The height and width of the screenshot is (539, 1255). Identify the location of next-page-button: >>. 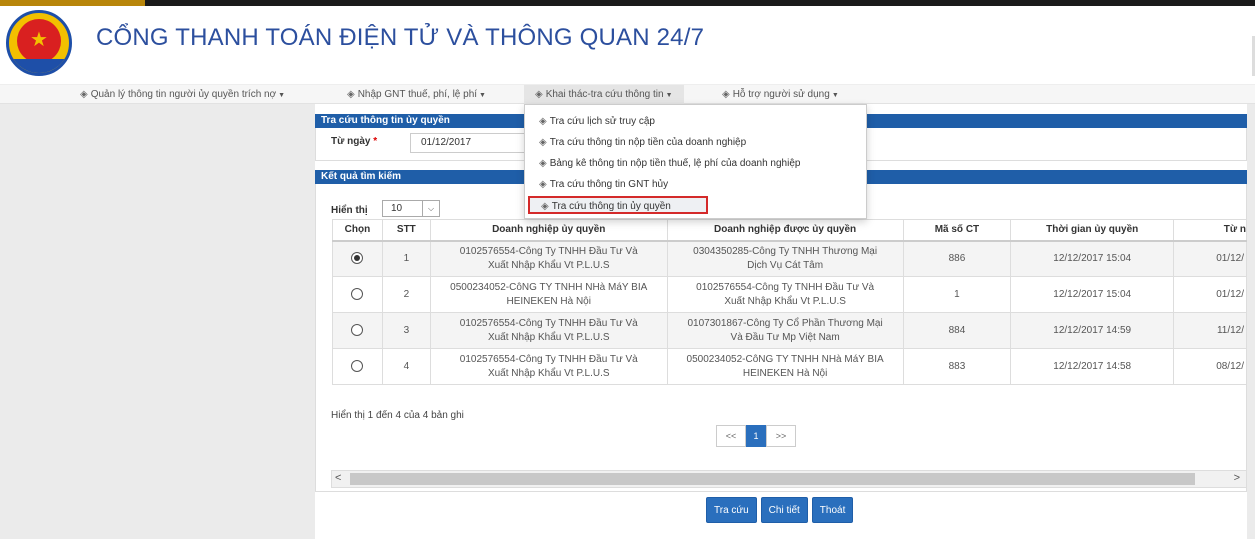
(781, 436).